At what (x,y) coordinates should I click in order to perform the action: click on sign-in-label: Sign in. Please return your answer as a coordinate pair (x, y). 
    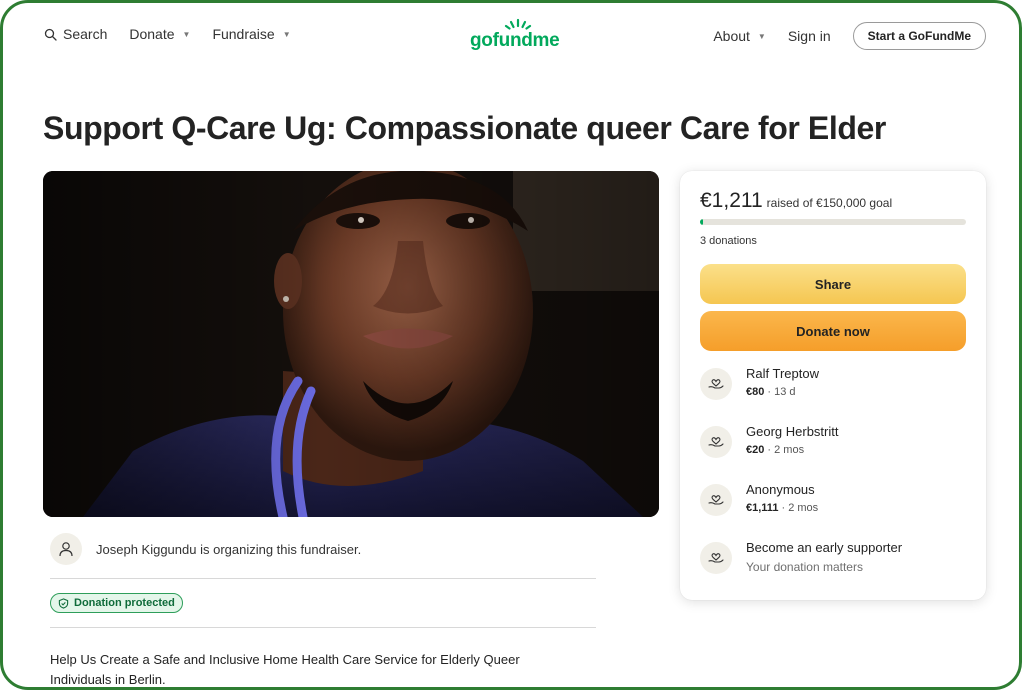
    Looking at the image, I should click on (809, 36).